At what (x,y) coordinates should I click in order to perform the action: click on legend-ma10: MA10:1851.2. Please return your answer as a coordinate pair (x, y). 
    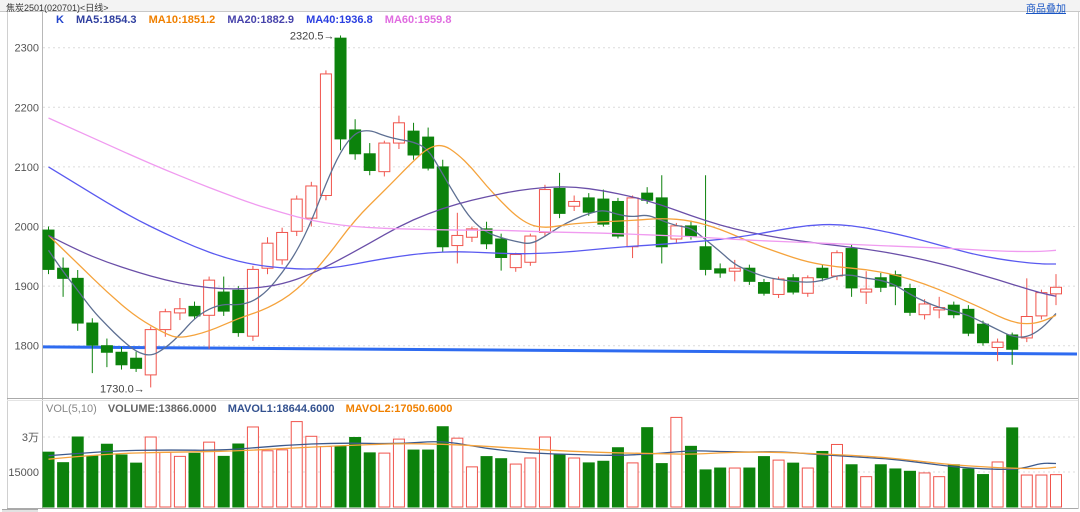
    Looking at the image, I should click on (182, 20).